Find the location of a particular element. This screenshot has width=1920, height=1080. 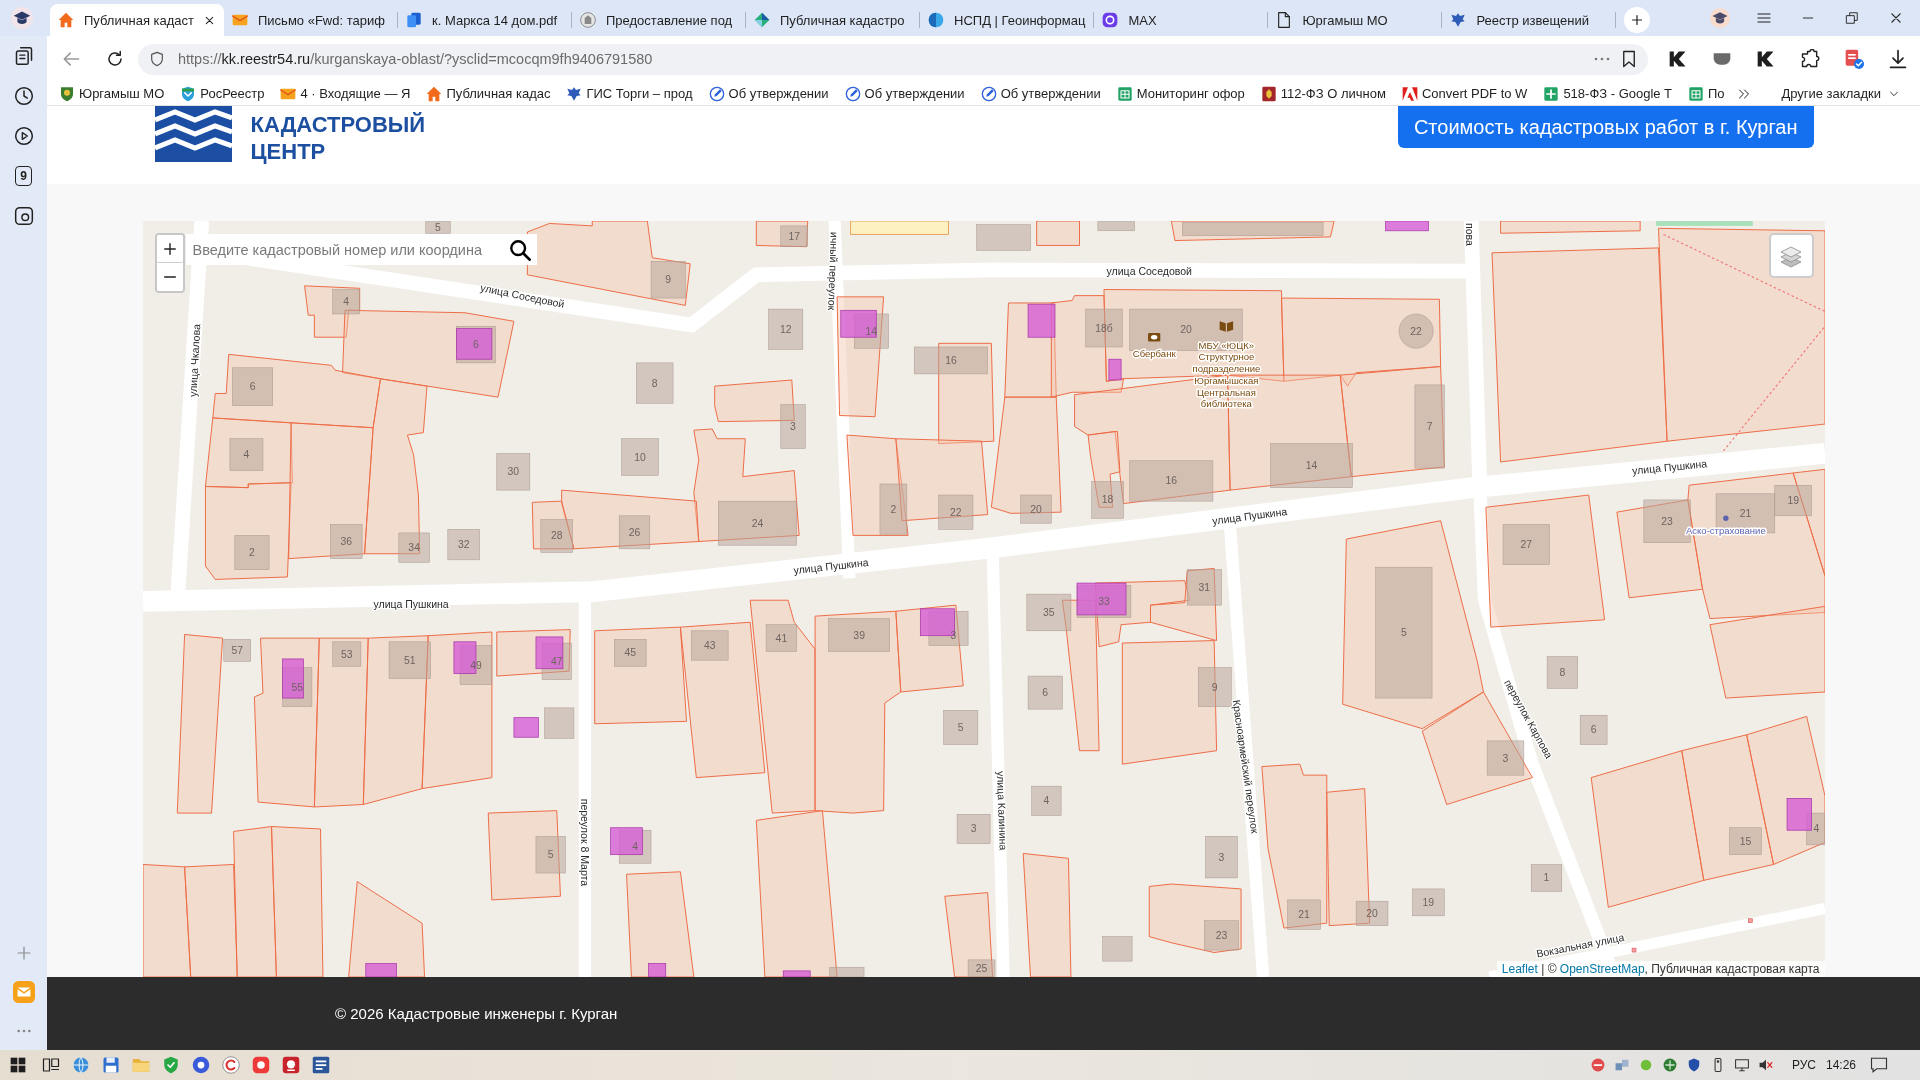

clock-time: 14:26 is located at coordinates (1840, 1065).